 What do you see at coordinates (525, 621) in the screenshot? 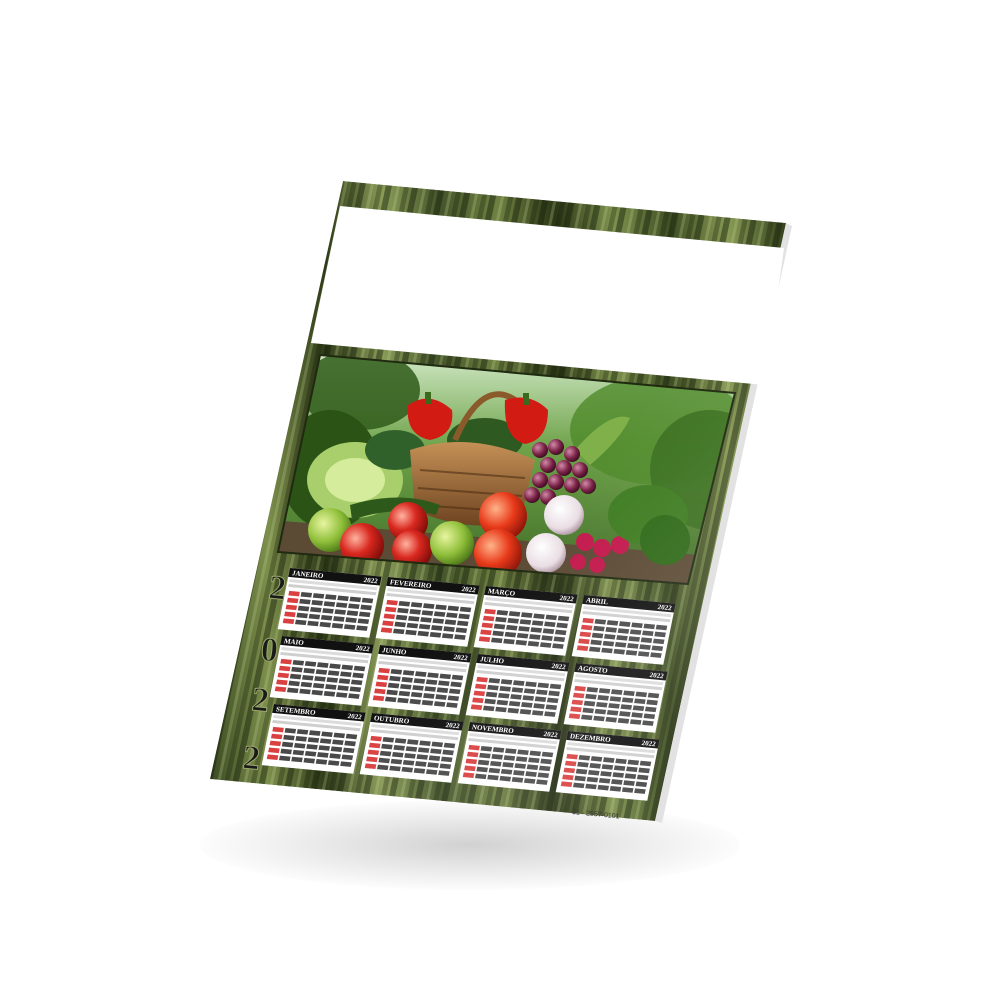
I see `month-block: MARÇO2022` at bounding box center [525, 621].